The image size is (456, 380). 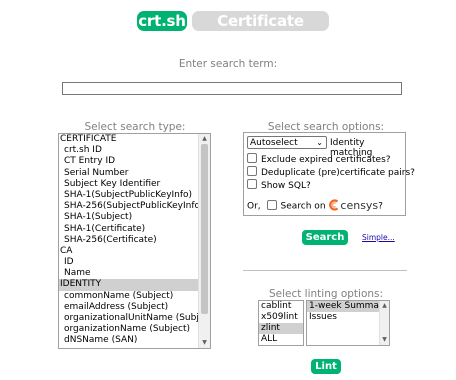 What do you see at coordinates (129, 307) in the screenshot?
I see `search-type-option: emailAddress (Subject)` at bounding box center [129, 307].